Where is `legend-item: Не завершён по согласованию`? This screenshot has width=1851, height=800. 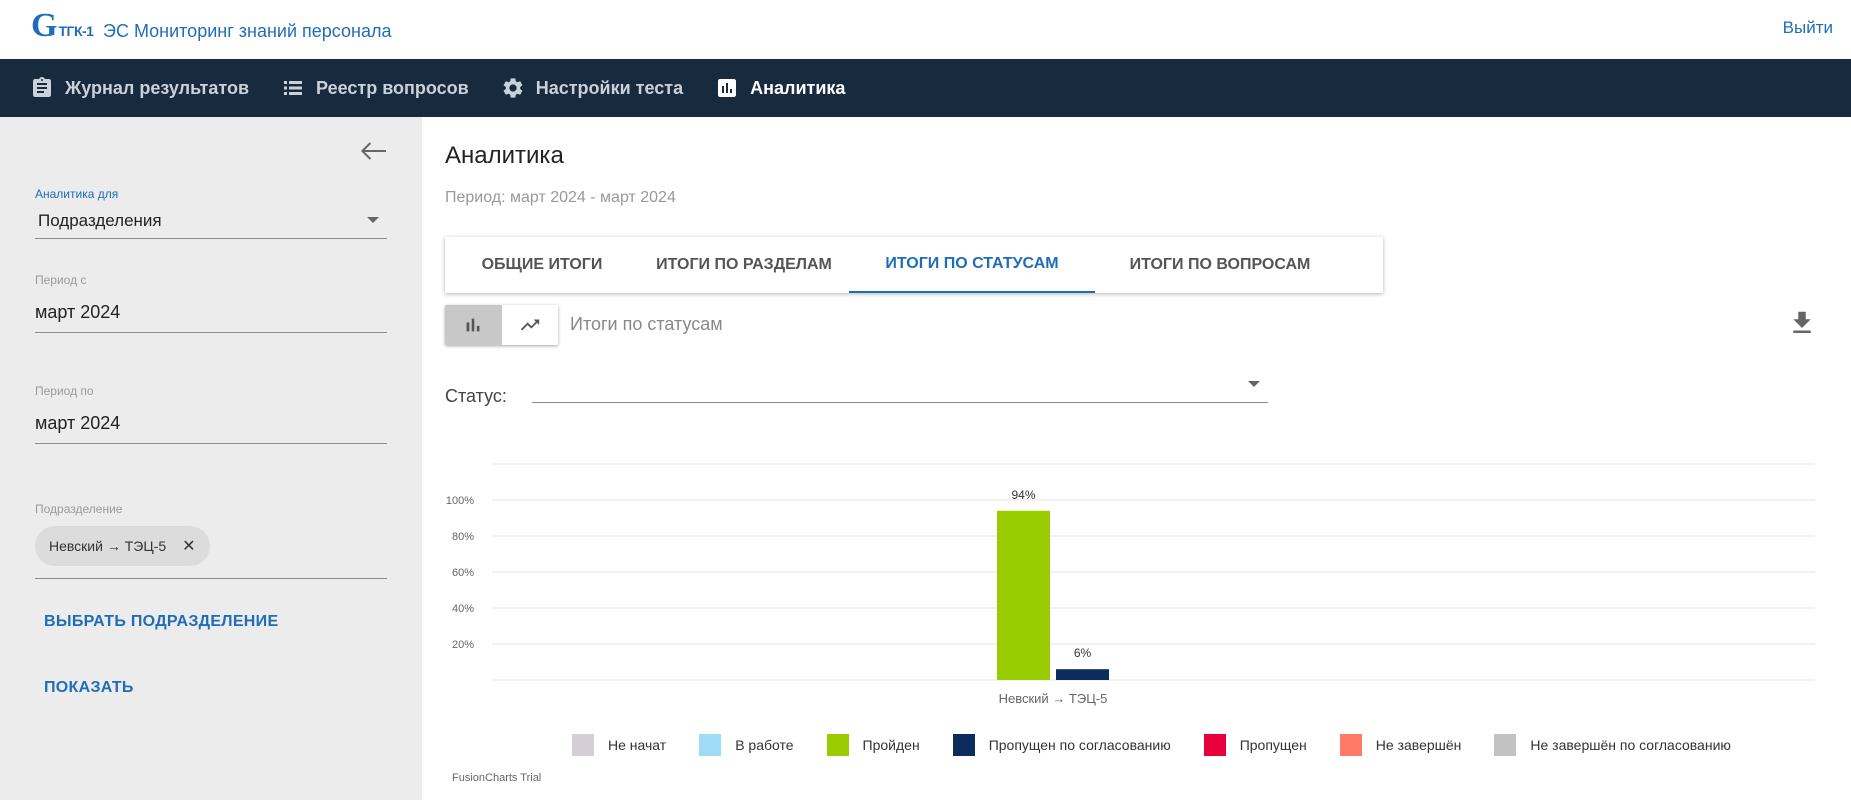 legend-item: Не завершён по согласованию is located at coordinates (1612, 745).